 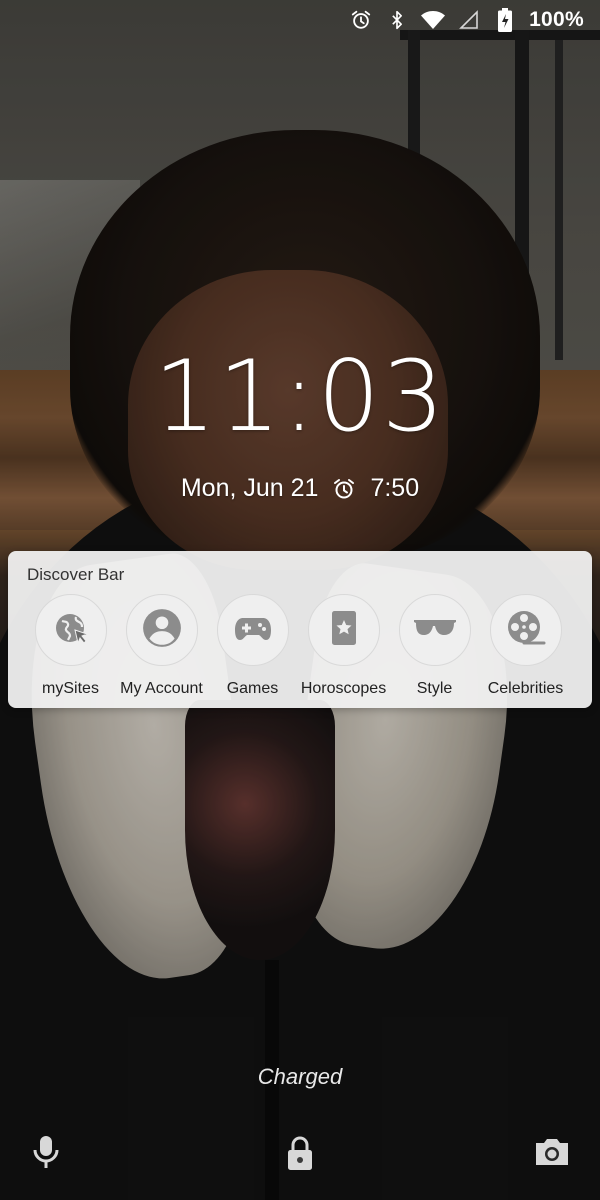 I want to click on charging-status: Charged, so click(x=300, y=1076).